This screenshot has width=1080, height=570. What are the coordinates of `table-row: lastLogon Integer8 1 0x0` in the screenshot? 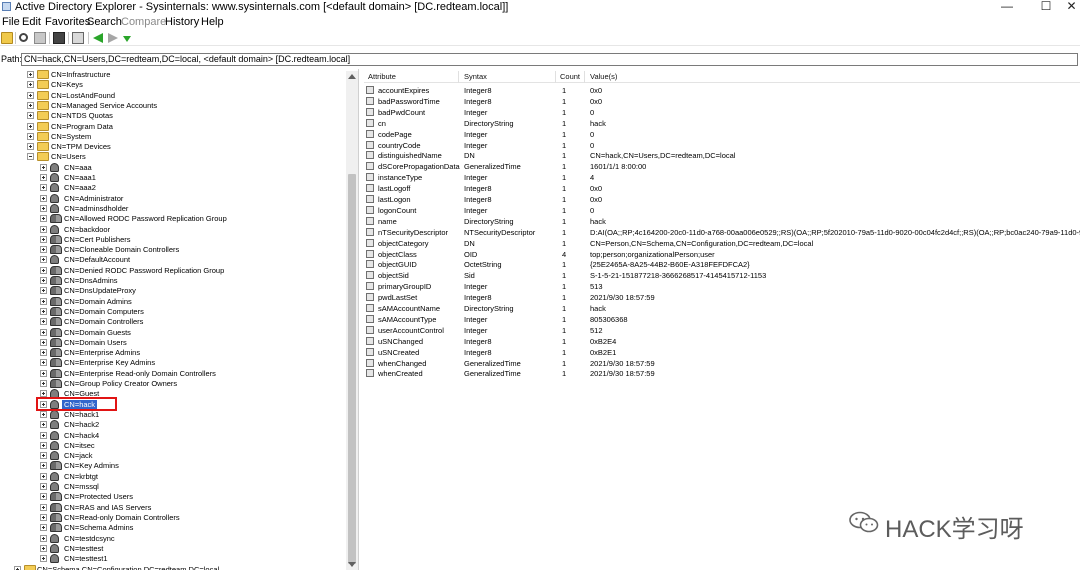 It's located at (722, 199).